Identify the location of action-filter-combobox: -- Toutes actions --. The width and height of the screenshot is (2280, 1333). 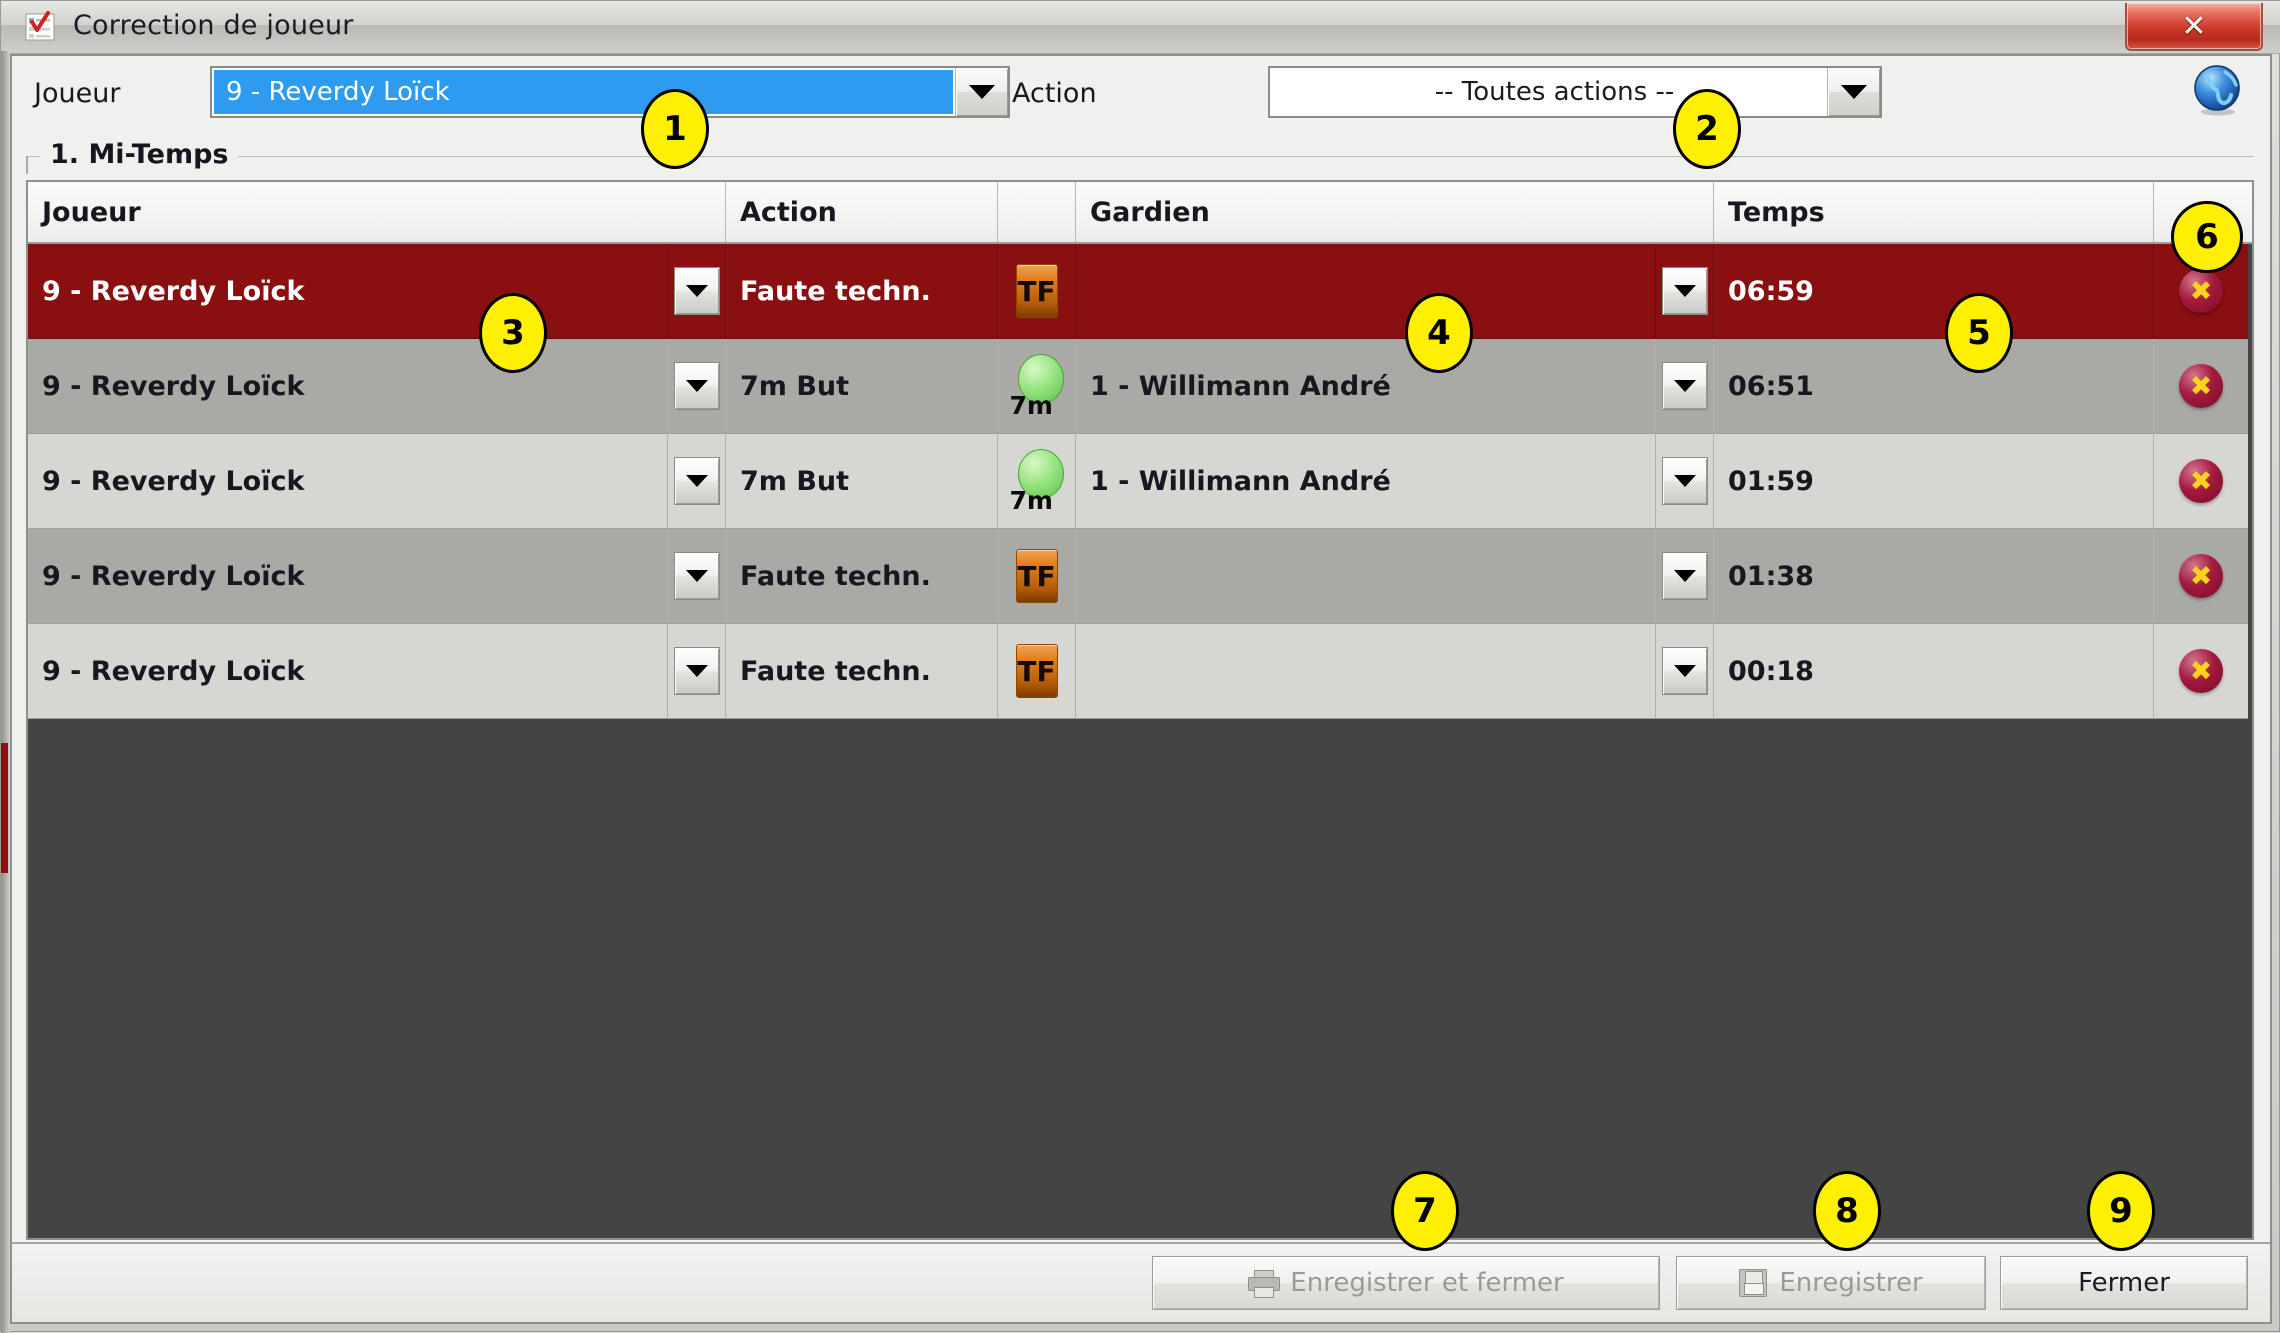
(1575, 92).